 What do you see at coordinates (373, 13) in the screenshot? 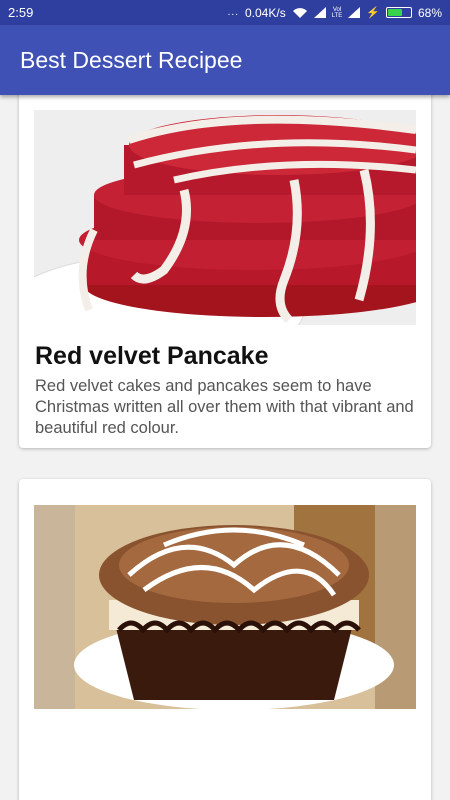
I see `charging-icon: ⚡` at bounding box center [373, 13].